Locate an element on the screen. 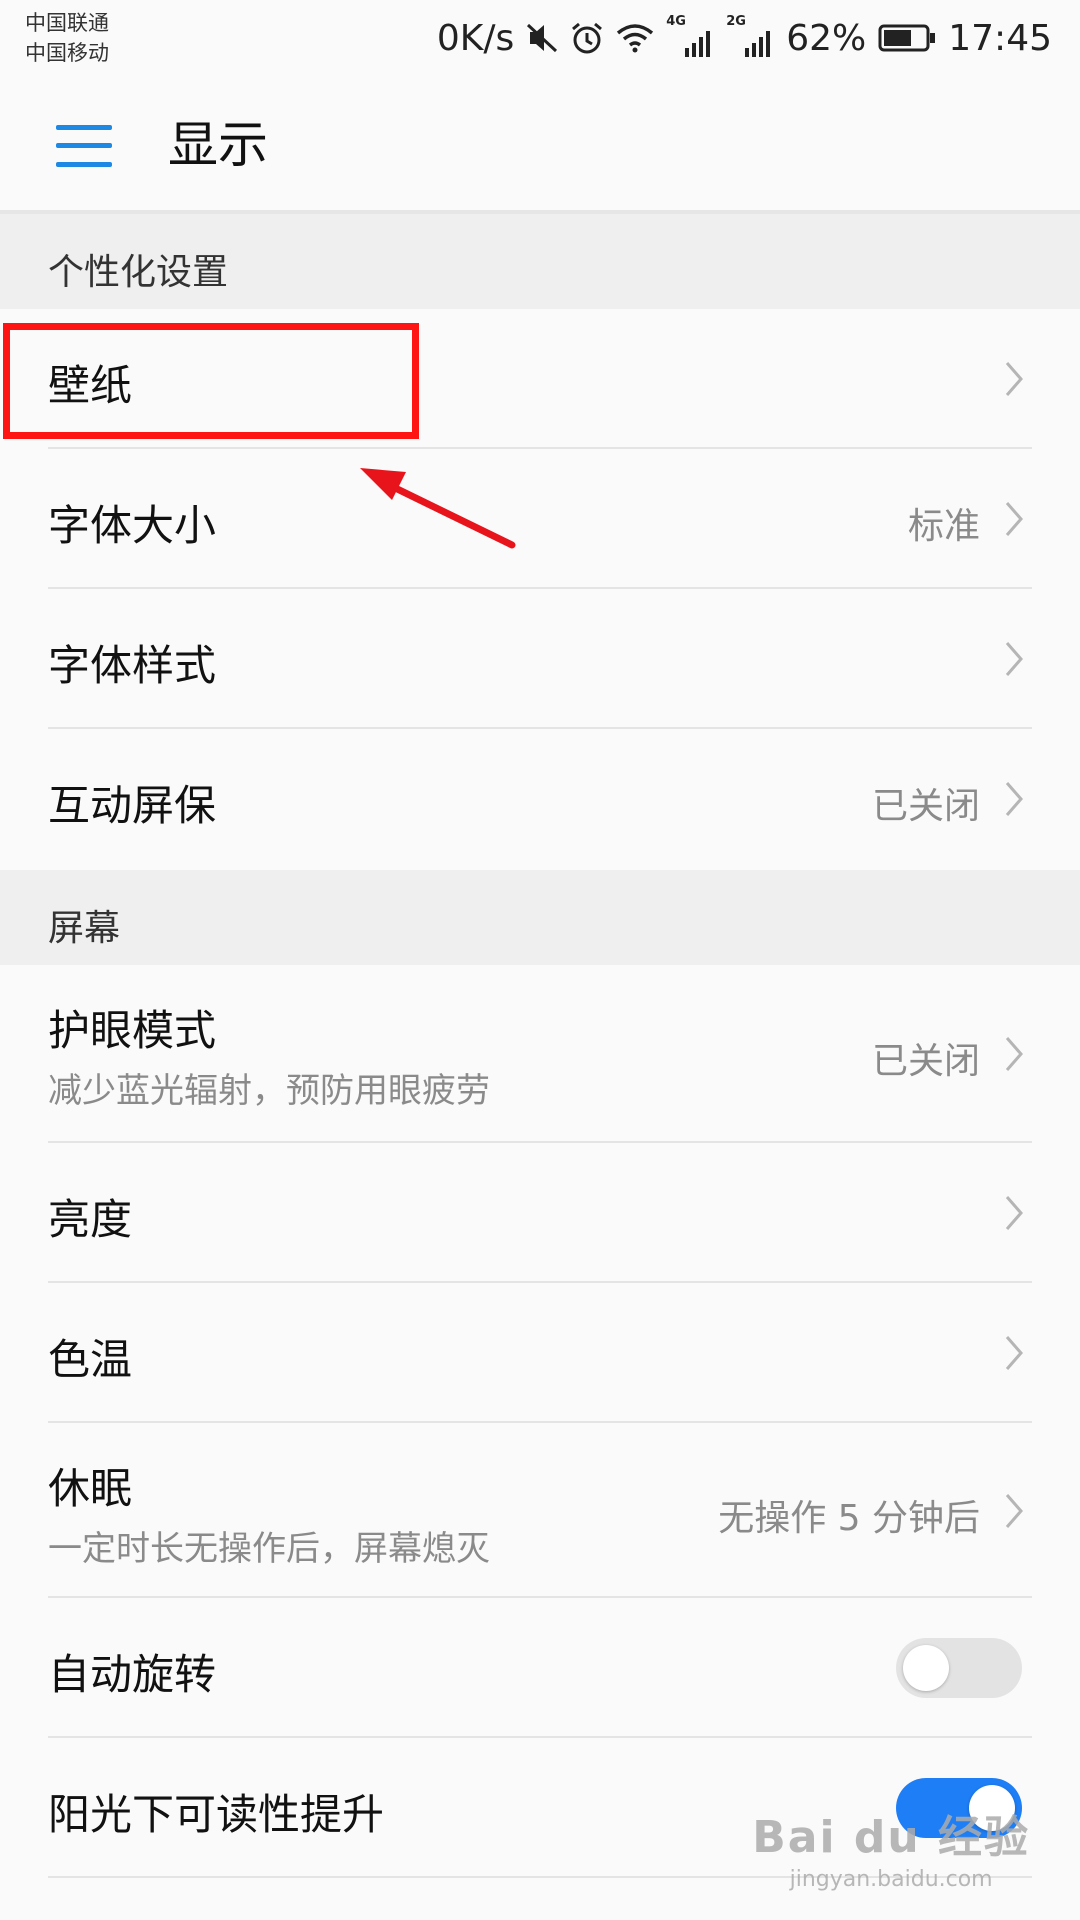 The width and height of the screenshot is (1080, 1920). watermark: Bai du 经验 jingyan.baidu.com is located at coordinates (891, 1846).